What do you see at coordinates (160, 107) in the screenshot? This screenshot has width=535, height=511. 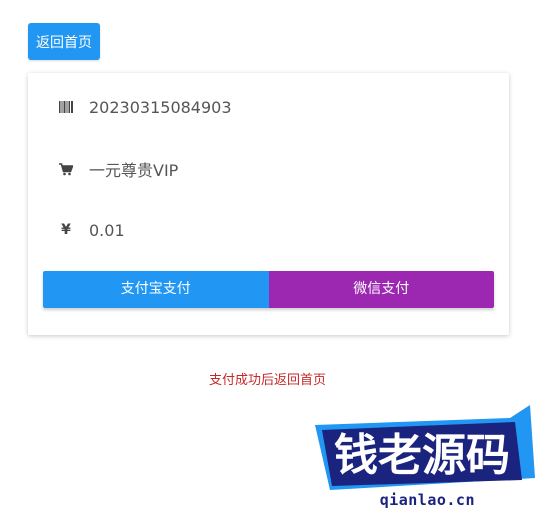 I see `order-number: 20230315084903` at bounding box center [160, 107].